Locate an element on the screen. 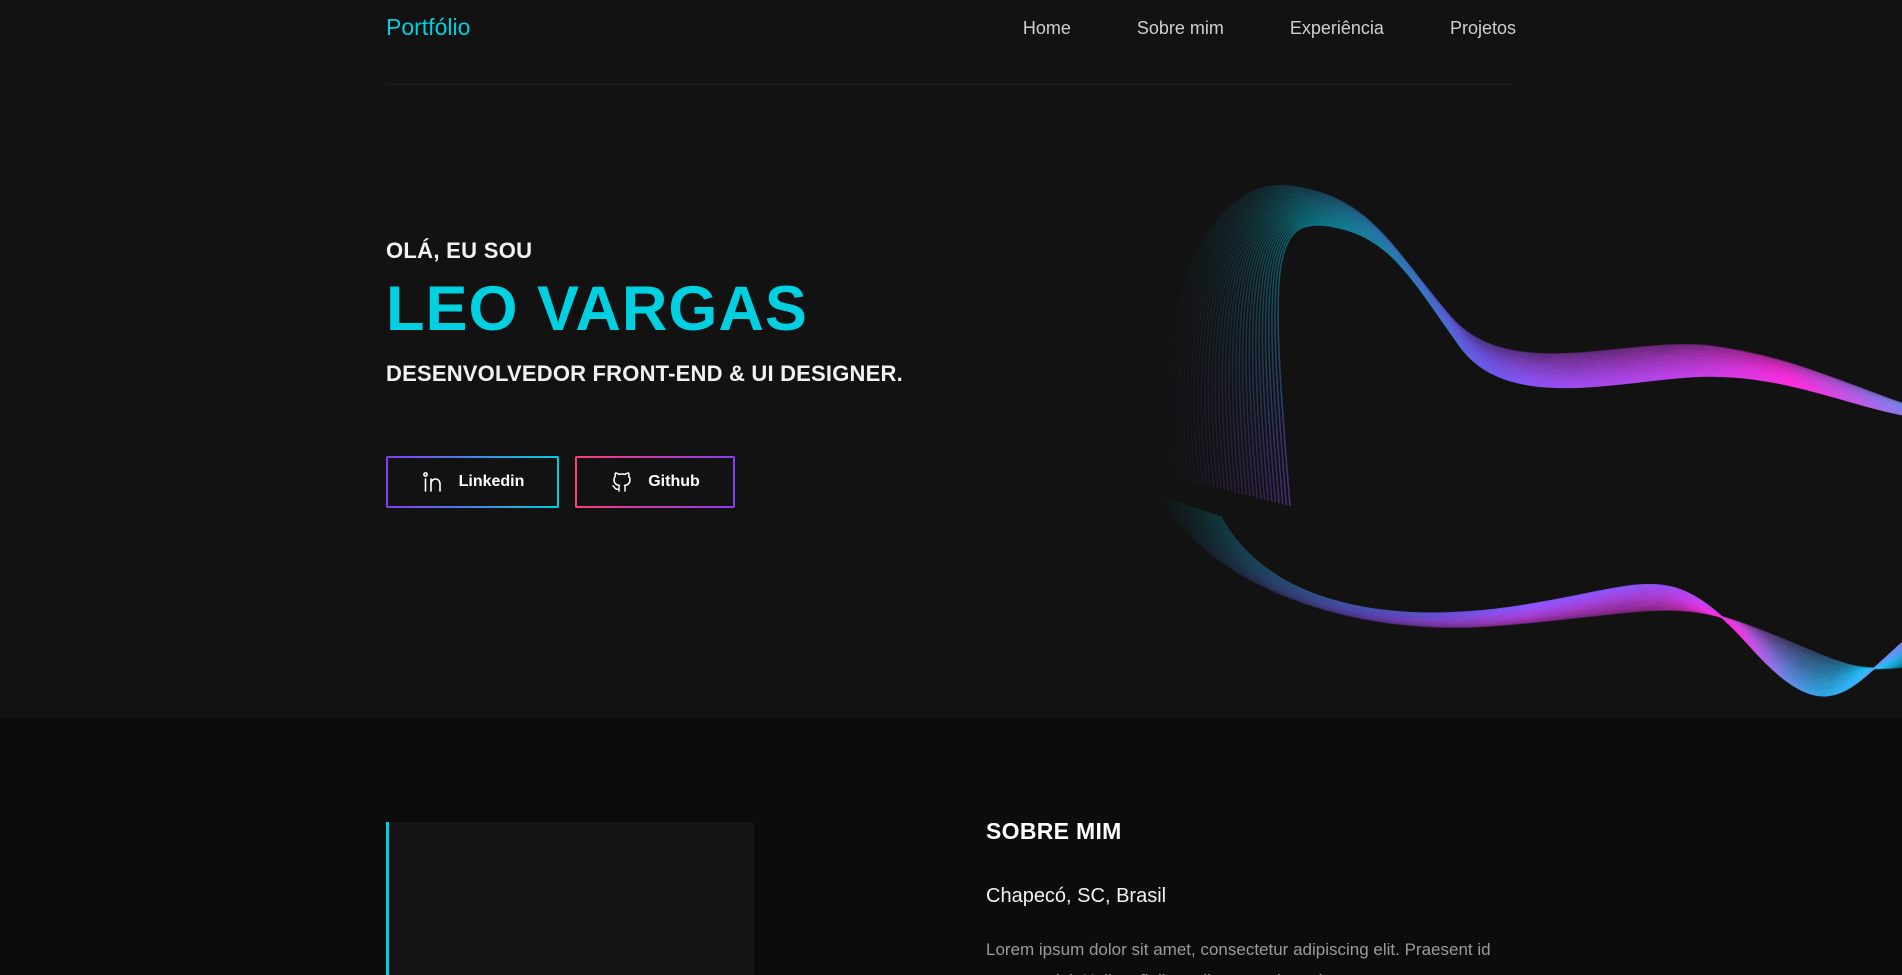 The width and height of the screenshot is (1902, 975). github-icon is located at coordinates (621, 482).